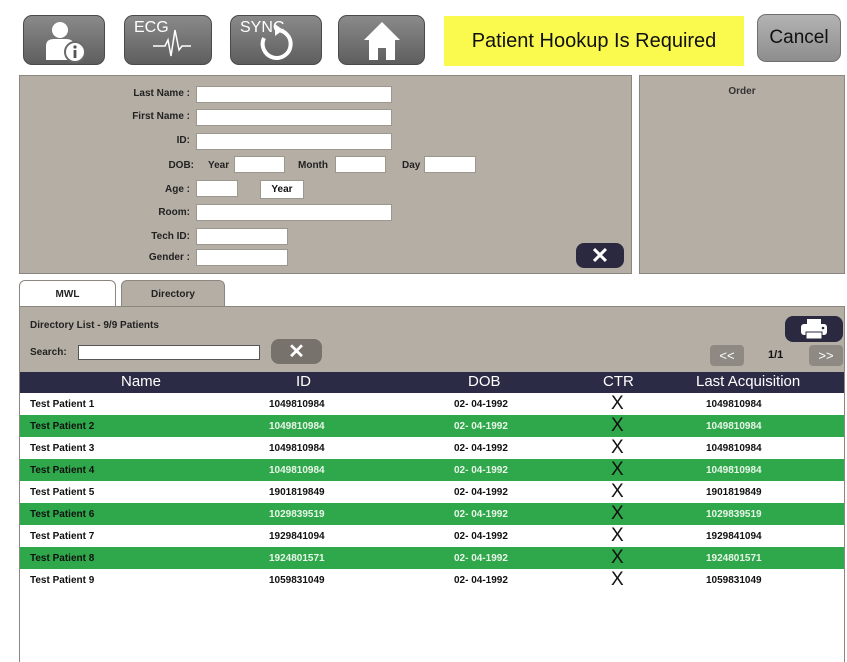 This screenshot has height=662, width=847. Describe the element at coordinates (141, 381) in the screenshot. I see `column-header-name: Name` at that location.